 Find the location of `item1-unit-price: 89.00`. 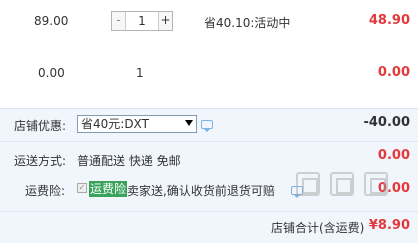

item1-unit-price: 89.00 is located at coordinates (51, 21).